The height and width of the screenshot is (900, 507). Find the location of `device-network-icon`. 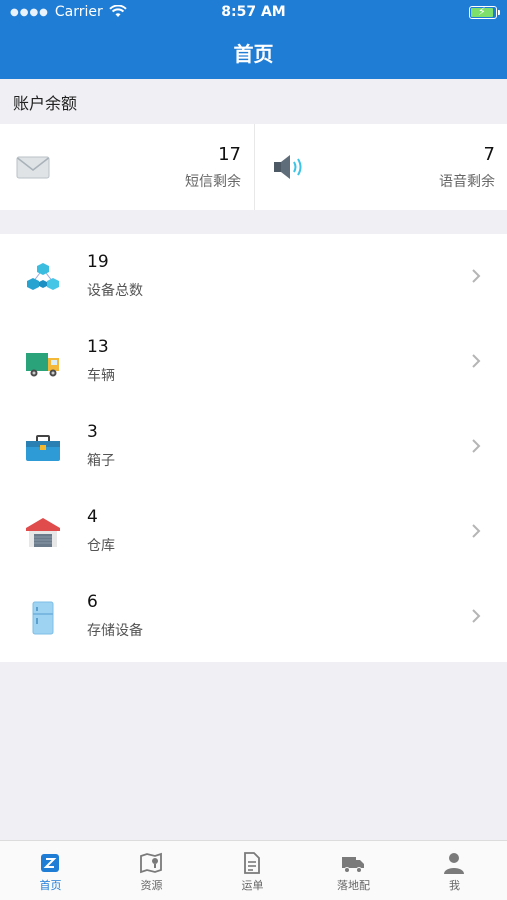

device-network-icon is located at coordinates (43, 276).